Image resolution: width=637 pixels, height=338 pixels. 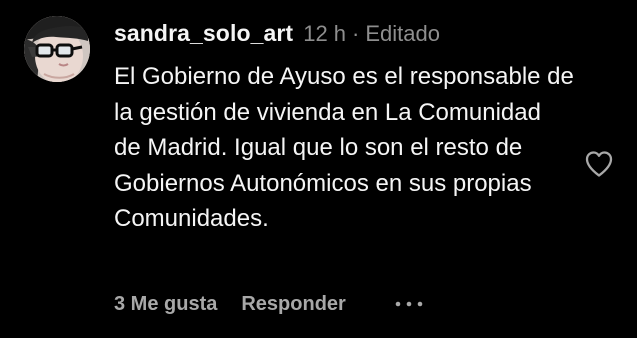 I want to click on comment-actions: 3 Me gusta Responder, so click(x=270, y=304).